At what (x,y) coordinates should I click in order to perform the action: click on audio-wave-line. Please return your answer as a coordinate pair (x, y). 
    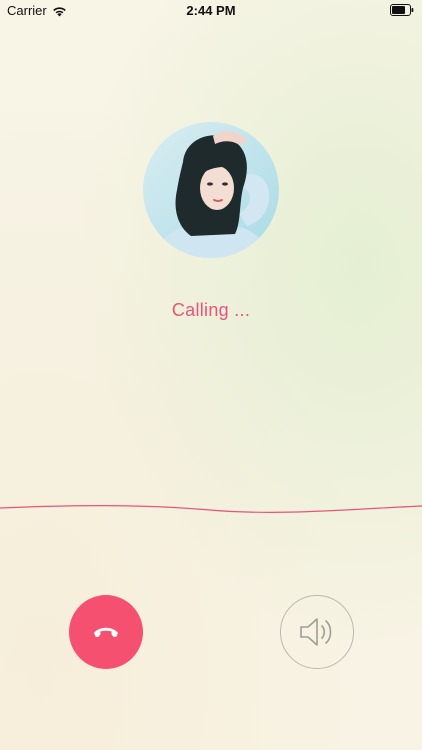
    Looking at the image, I should click on (211, 509).